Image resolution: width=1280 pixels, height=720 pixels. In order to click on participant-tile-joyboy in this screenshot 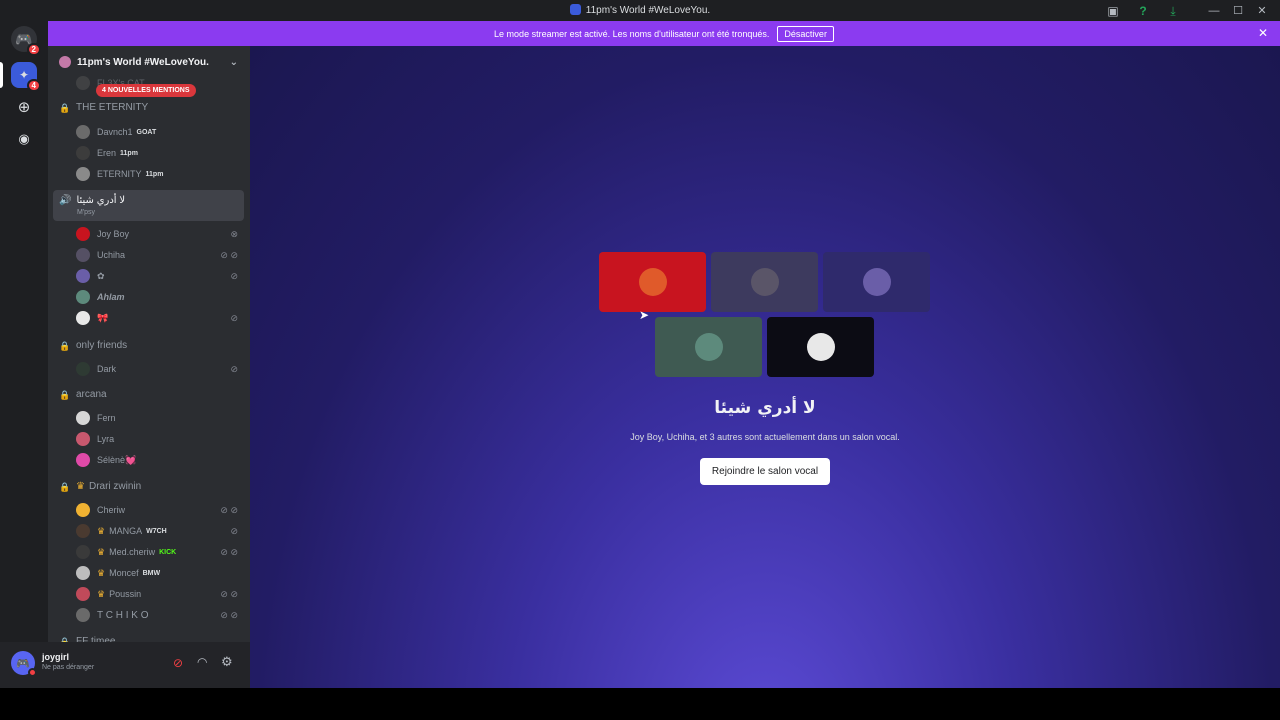, I will do `click(652, 282)`.